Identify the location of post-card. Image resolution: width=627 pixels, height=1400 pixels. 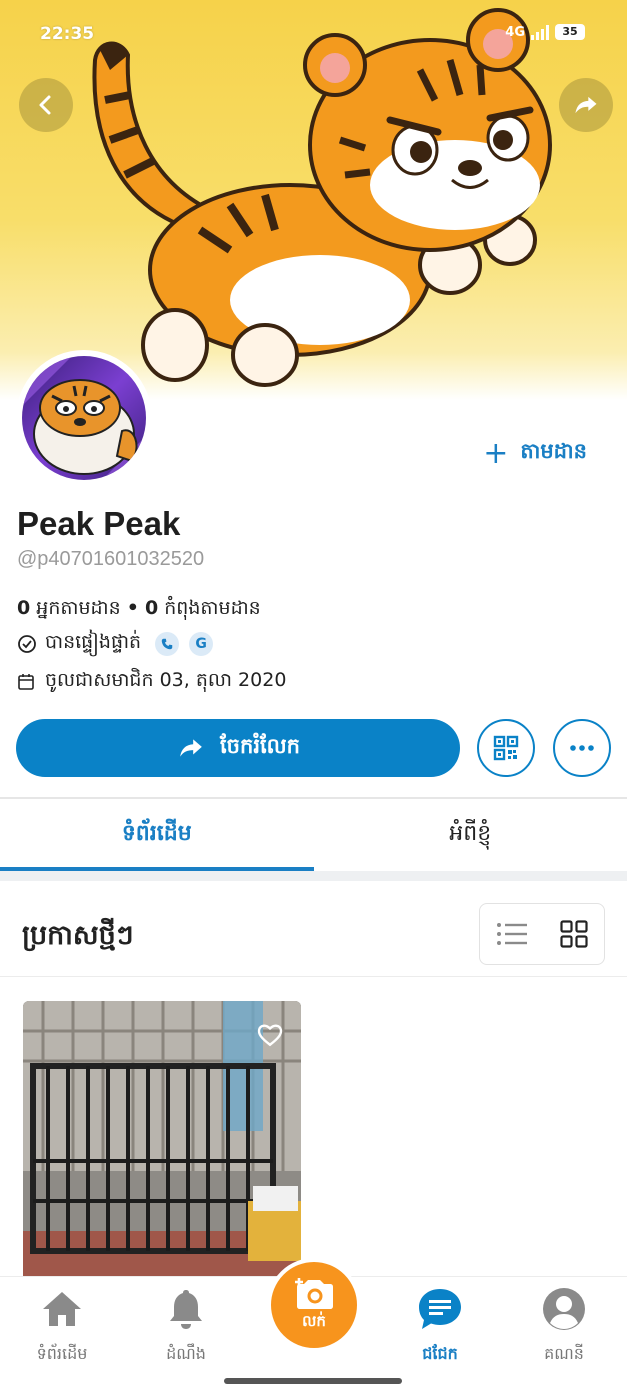
(162, 1141).